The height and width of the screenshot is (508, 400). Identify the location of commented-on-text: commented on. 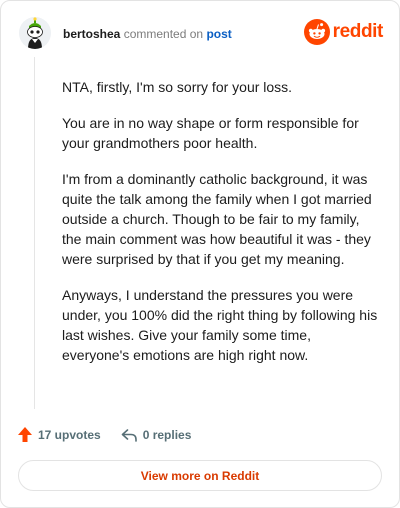
(163, 34).